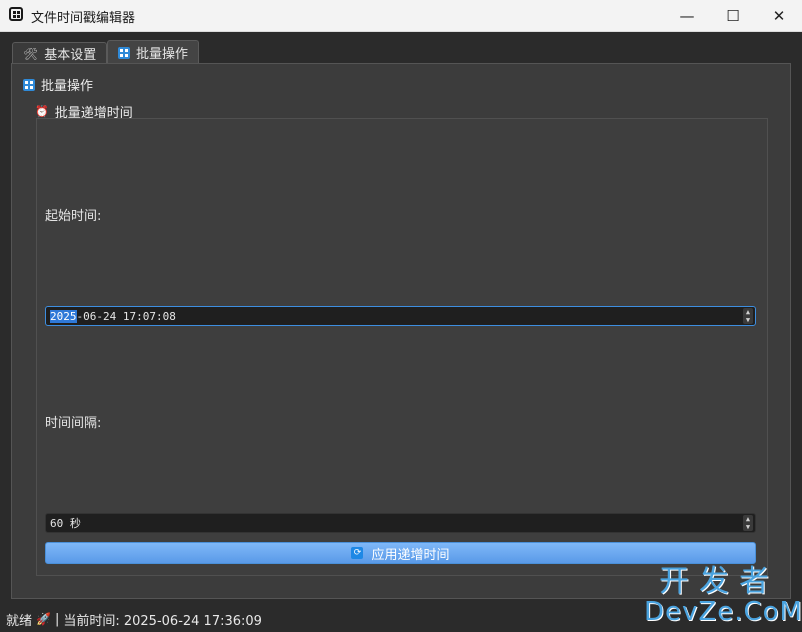  I want to click on start-time-input: 2025 -06-24 17:07:08 ▲ ▼, so click(400, 316).